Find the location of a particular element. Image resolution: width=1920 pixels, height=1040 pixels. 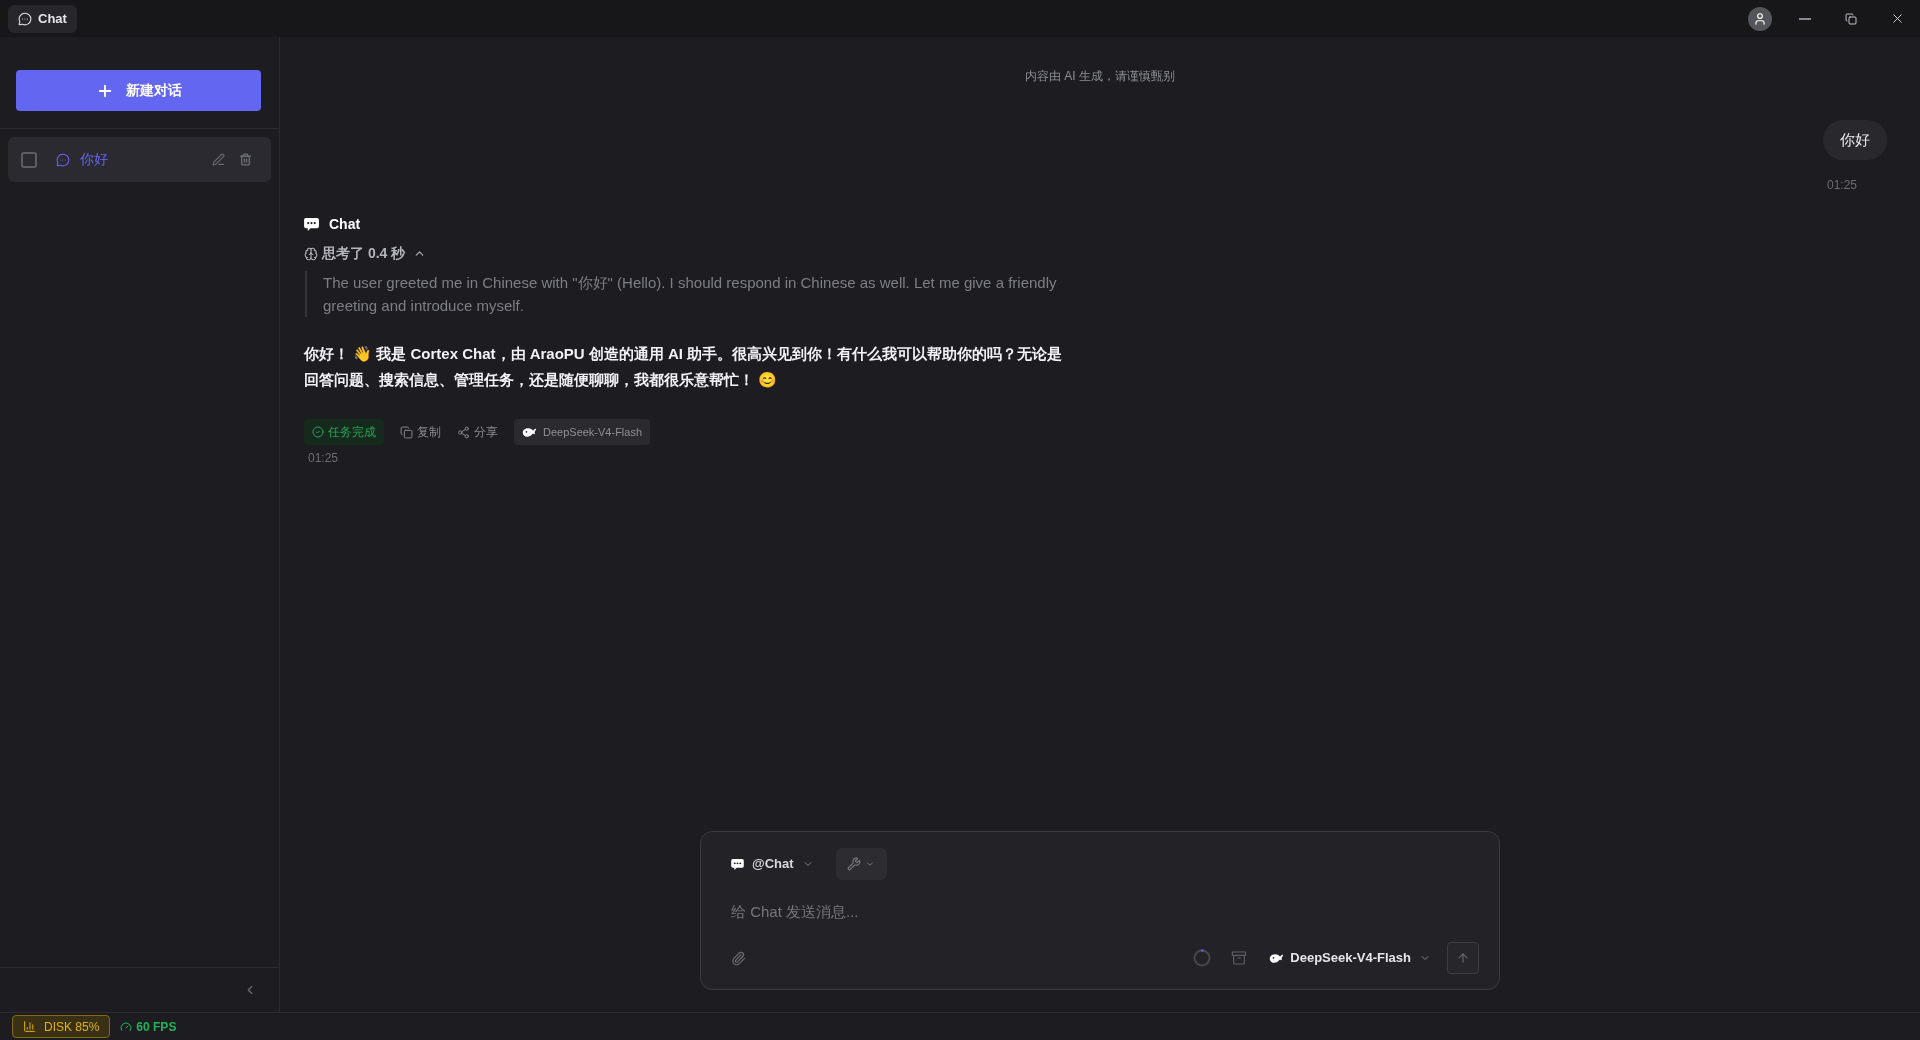

arrow-up-icon is located at coordinates (1463, 958).